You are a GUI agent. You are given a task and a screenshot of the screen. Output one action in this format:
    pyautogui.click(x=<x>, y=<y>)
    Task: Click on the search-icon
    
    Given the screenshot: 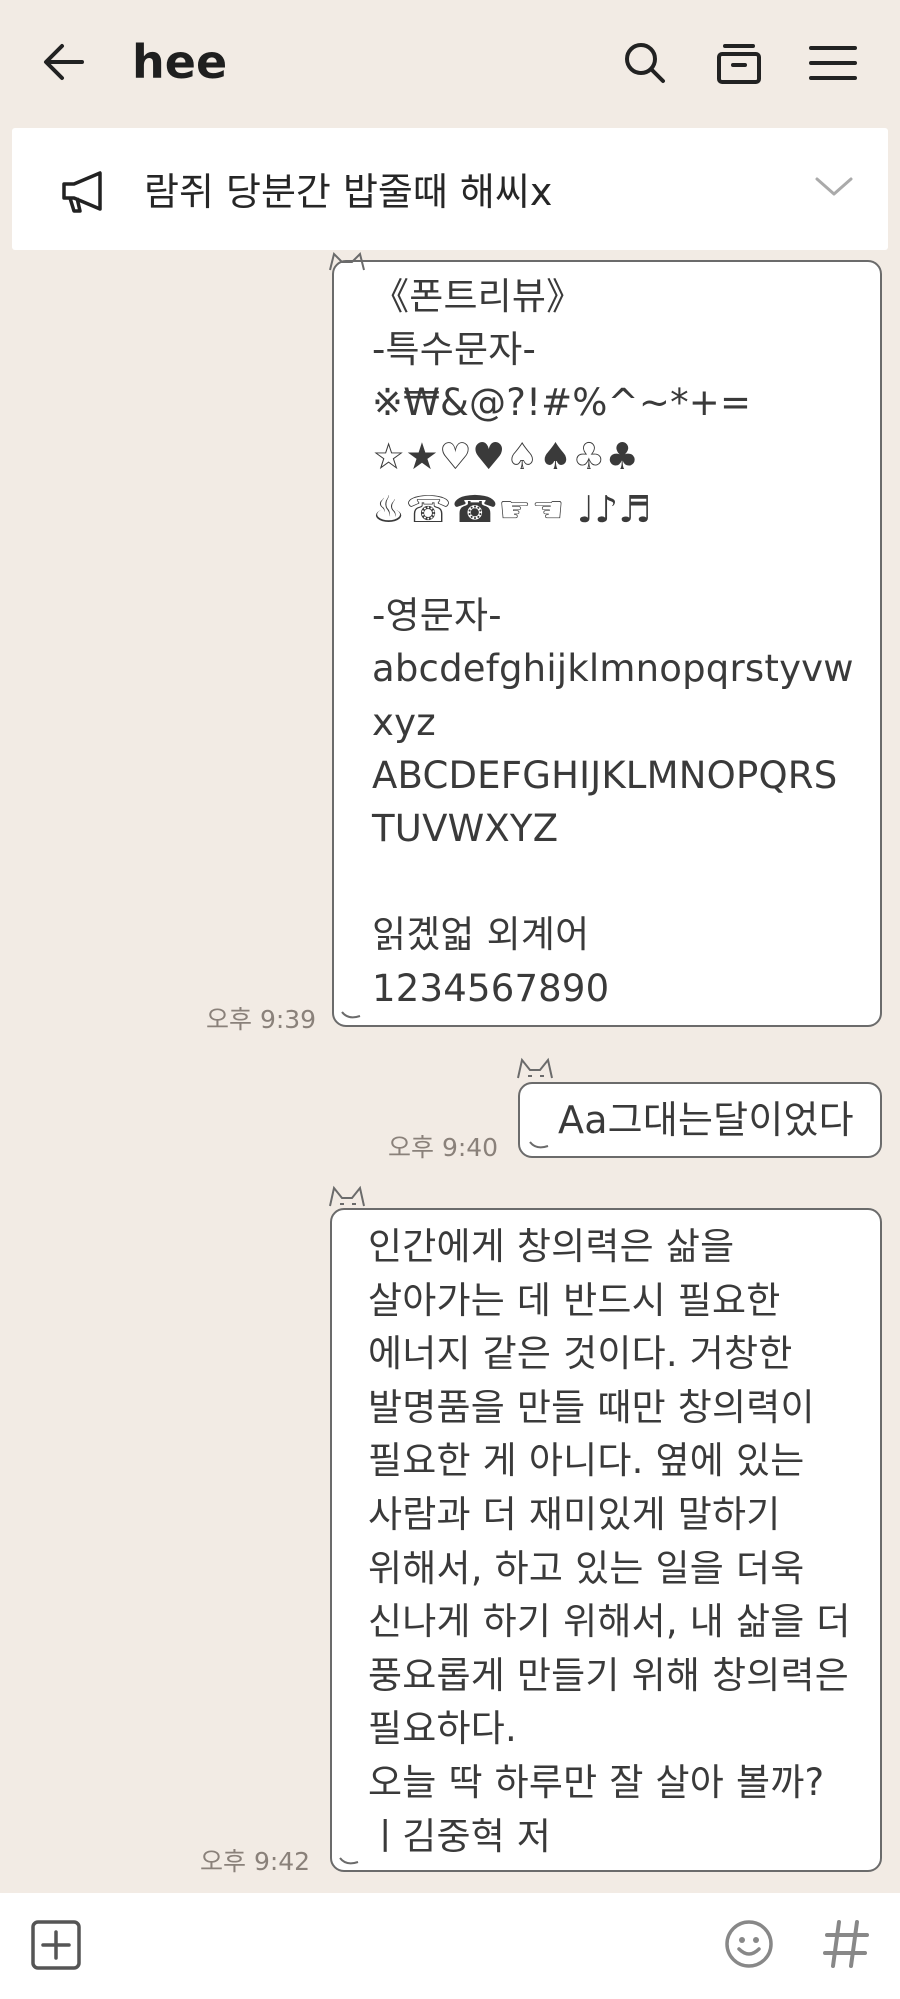 What is the action you would take?
    pyautogui.click(x=645, y=63)
    